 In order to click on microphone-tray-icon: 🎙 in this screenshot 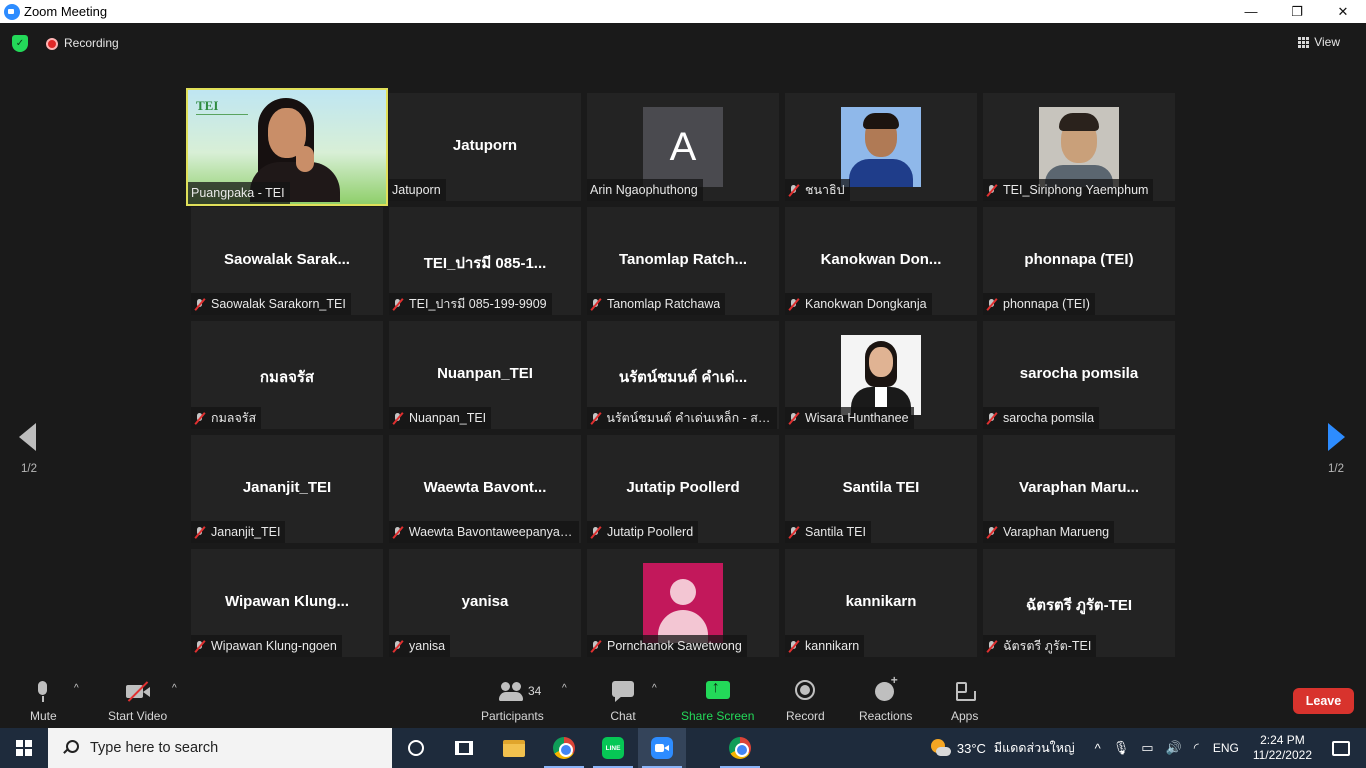, I will do `click(1121, 748)`.